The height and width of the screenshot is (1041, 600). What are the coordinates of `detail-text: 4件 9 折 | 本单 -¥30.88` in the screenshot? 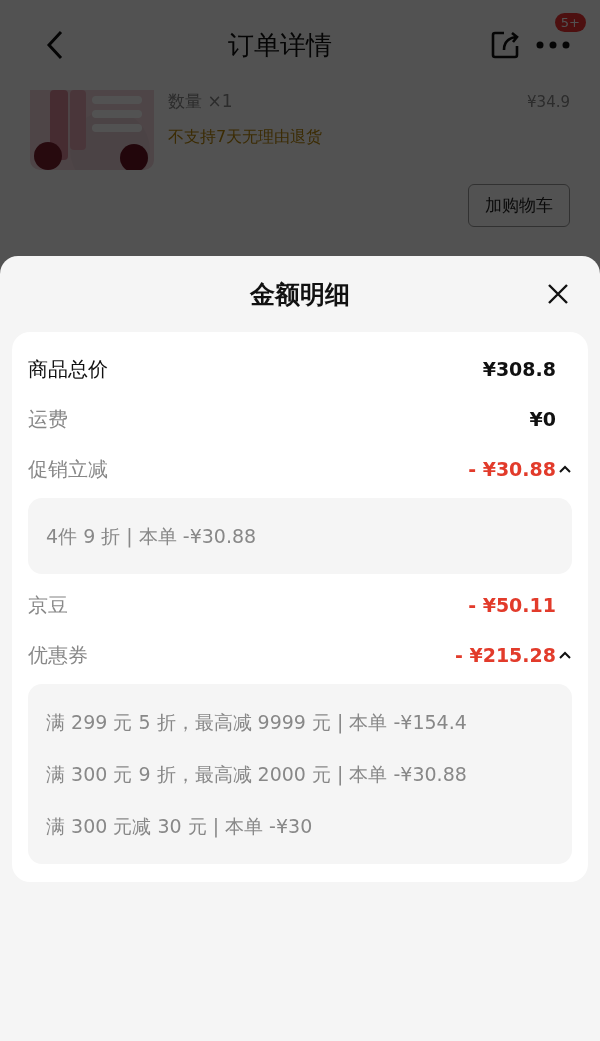 It's located at (152, 537).